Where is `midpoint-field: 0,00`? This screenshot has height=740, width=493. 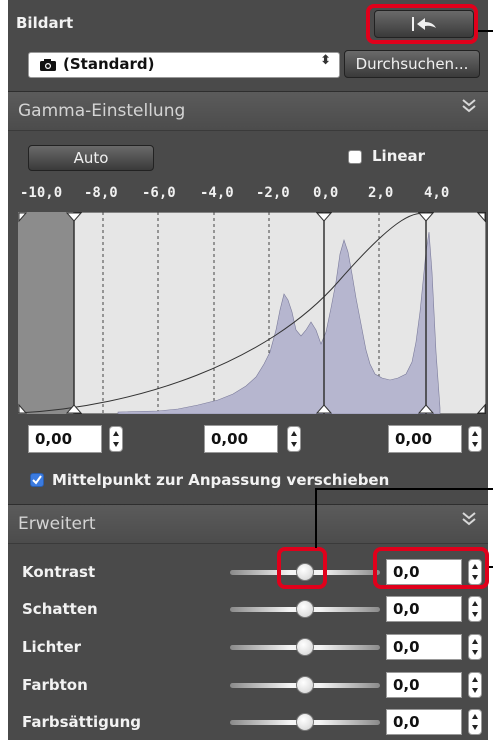 midpoint-field: 0,00 is located at coordinates (241, 439).